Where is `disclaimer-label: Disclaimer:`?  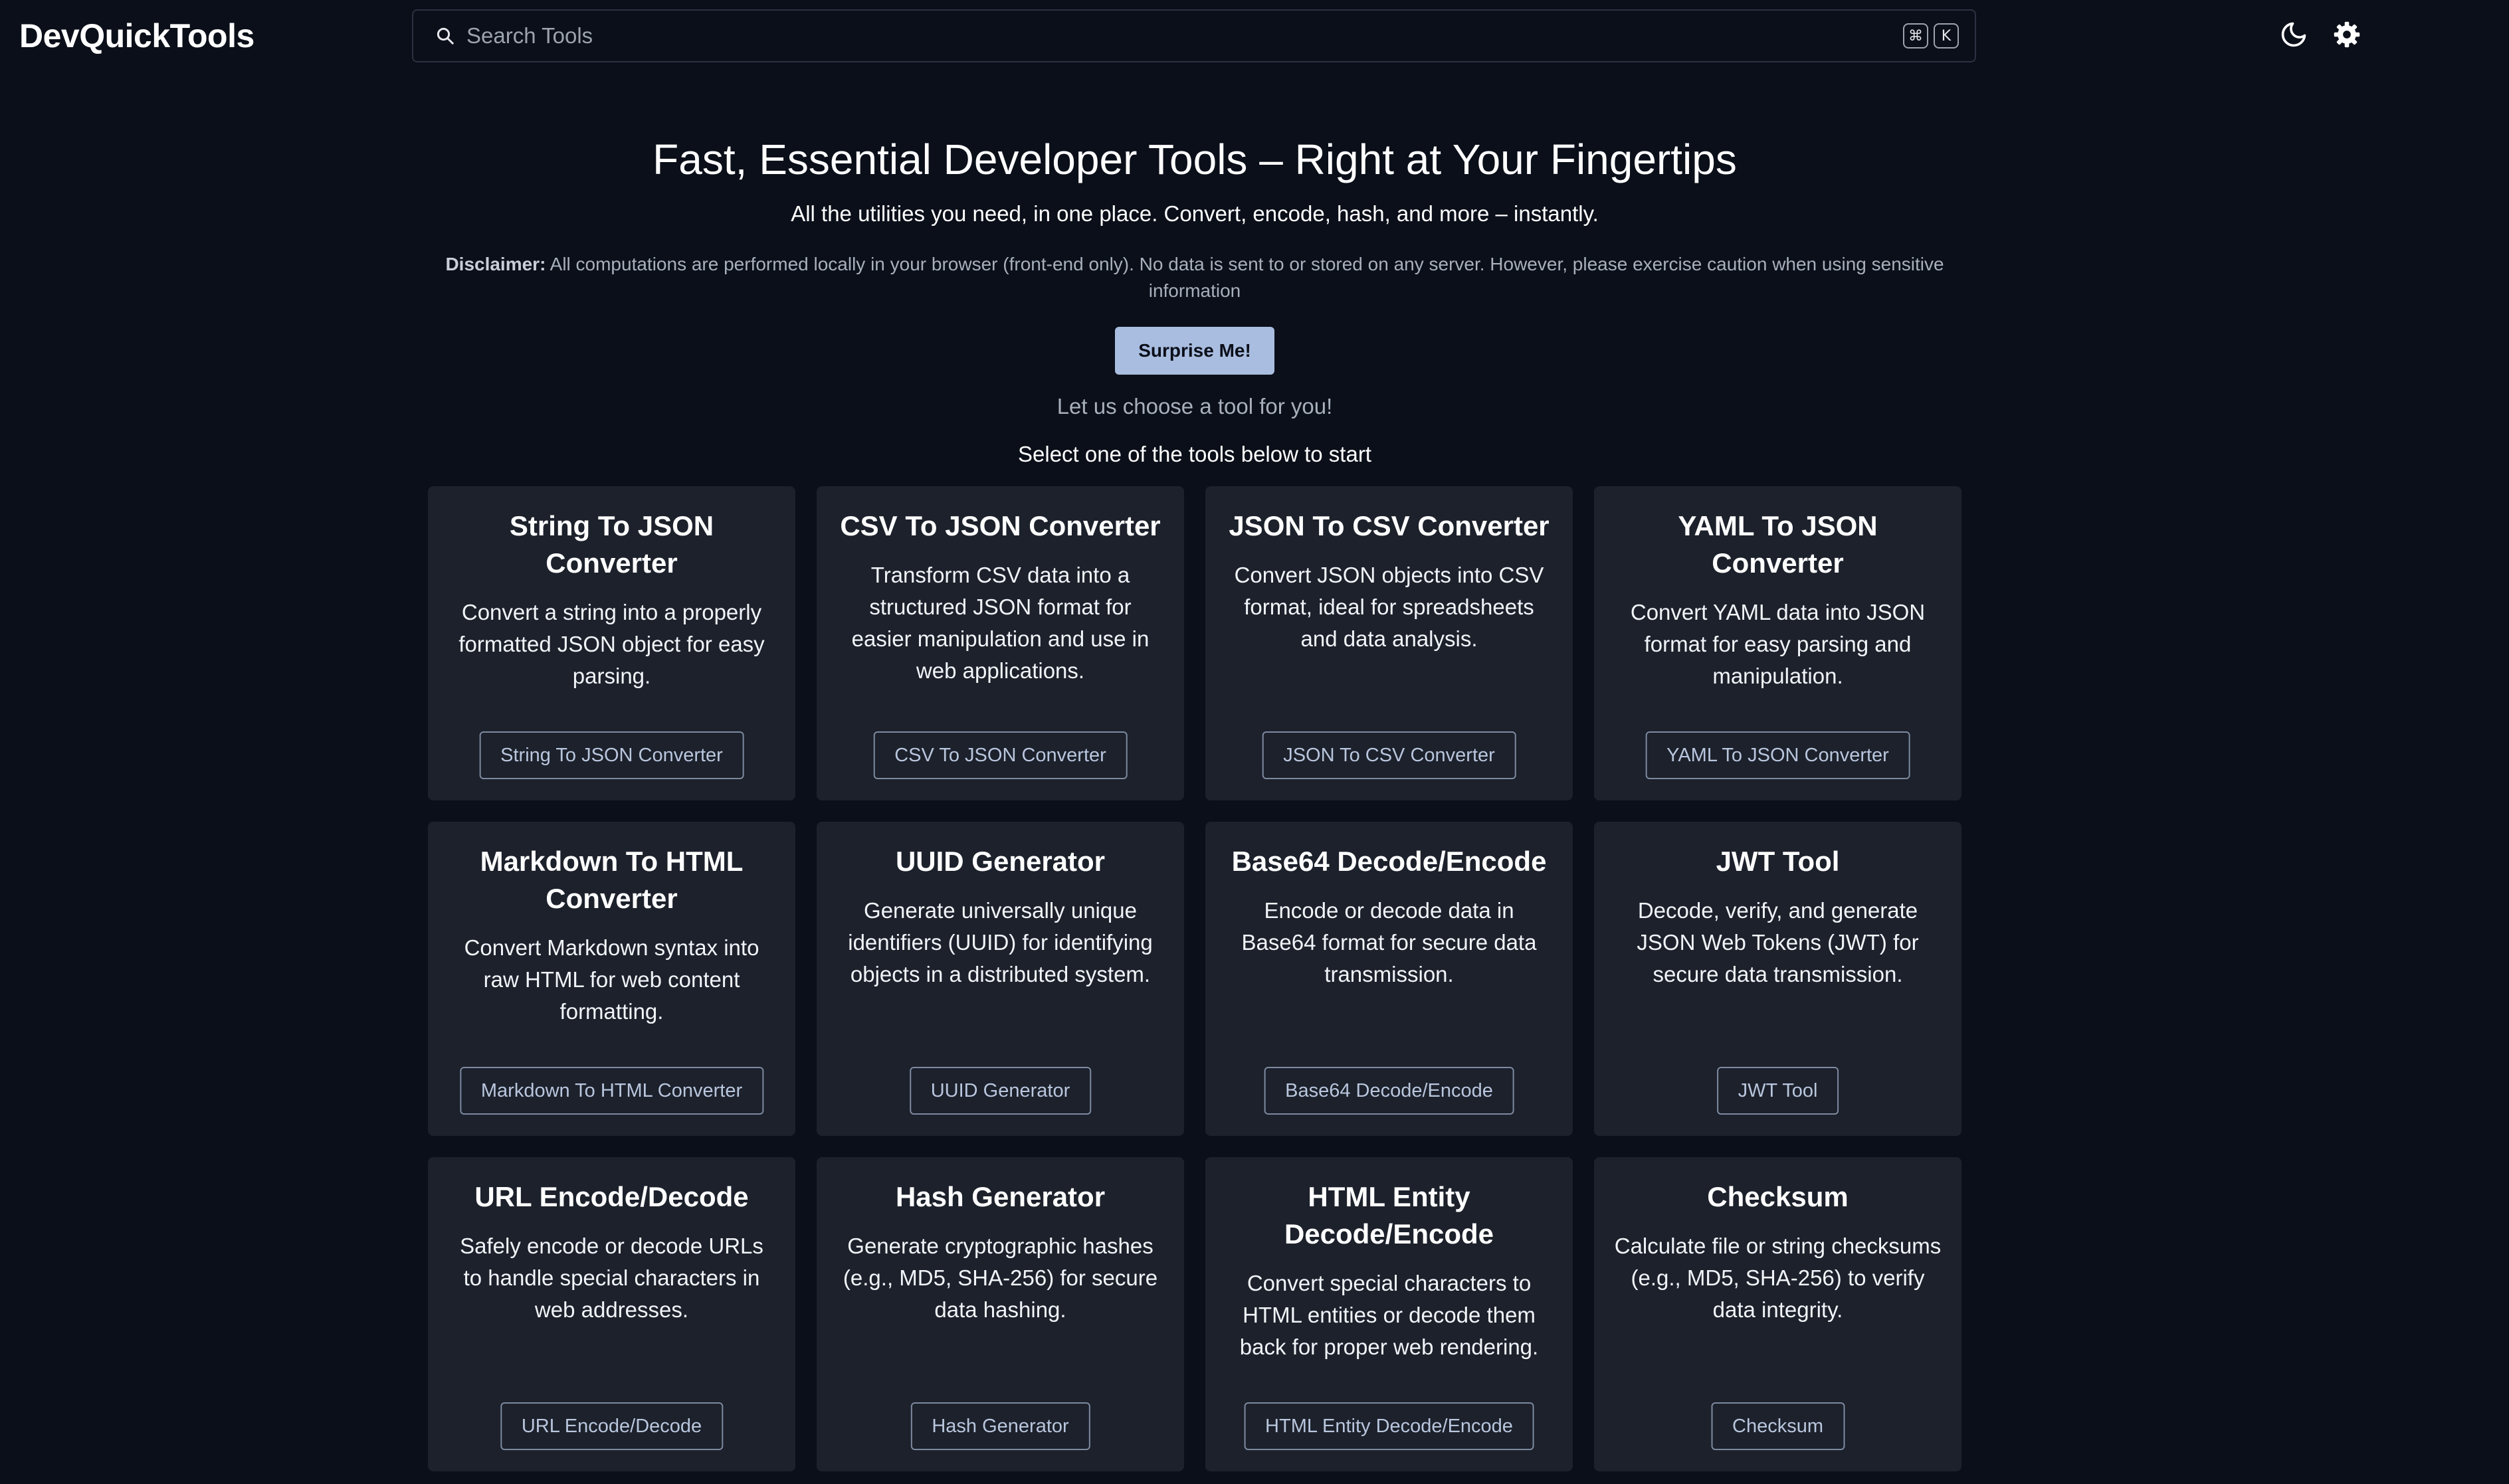
disclaimer-label: Disclaimer: is located at coordinates (496, 264).